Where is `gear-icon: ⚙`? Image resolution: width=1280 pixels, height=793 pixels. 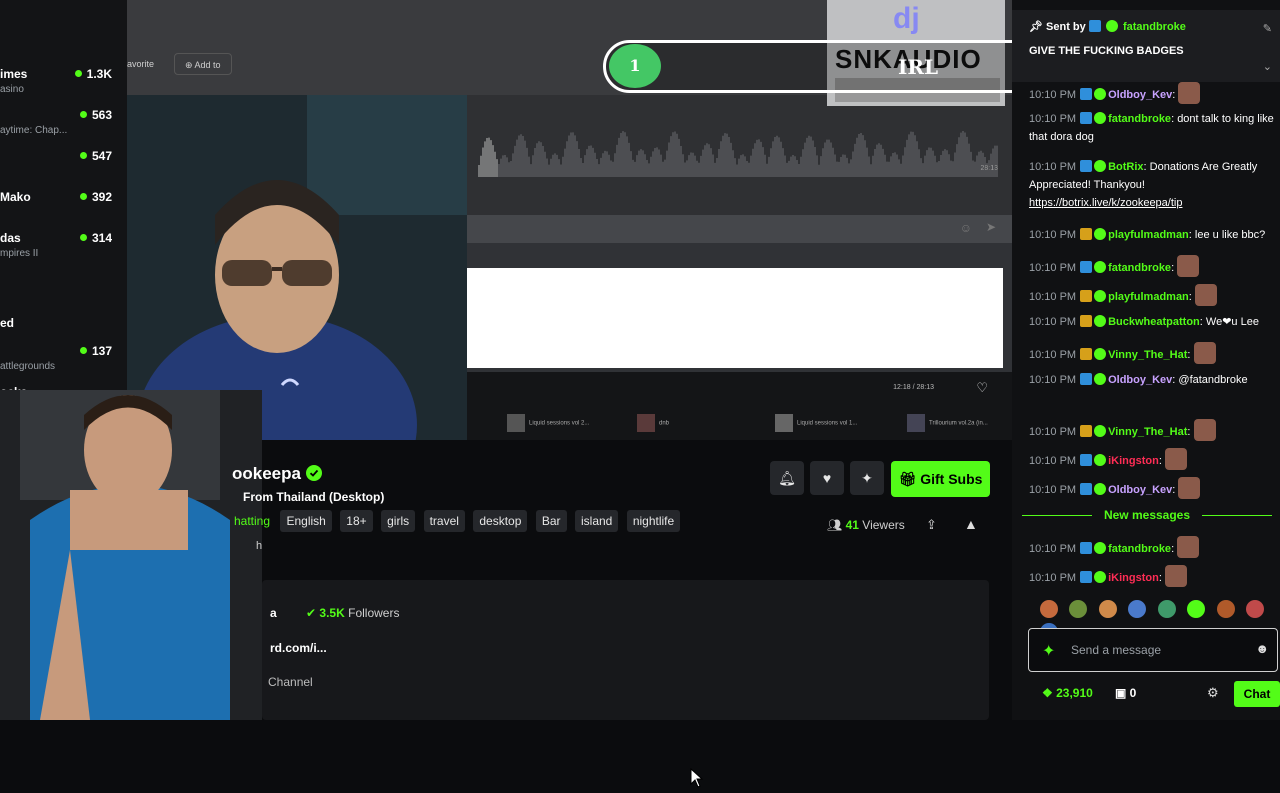
gear-icon: ⚙ is located at coordinates (1213, 693).